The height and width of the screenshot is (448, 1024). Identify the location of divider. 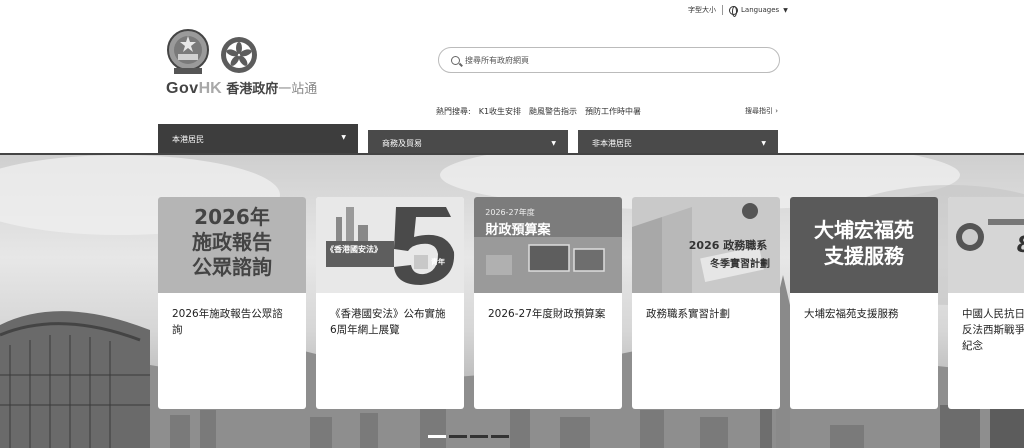
(722, 10).